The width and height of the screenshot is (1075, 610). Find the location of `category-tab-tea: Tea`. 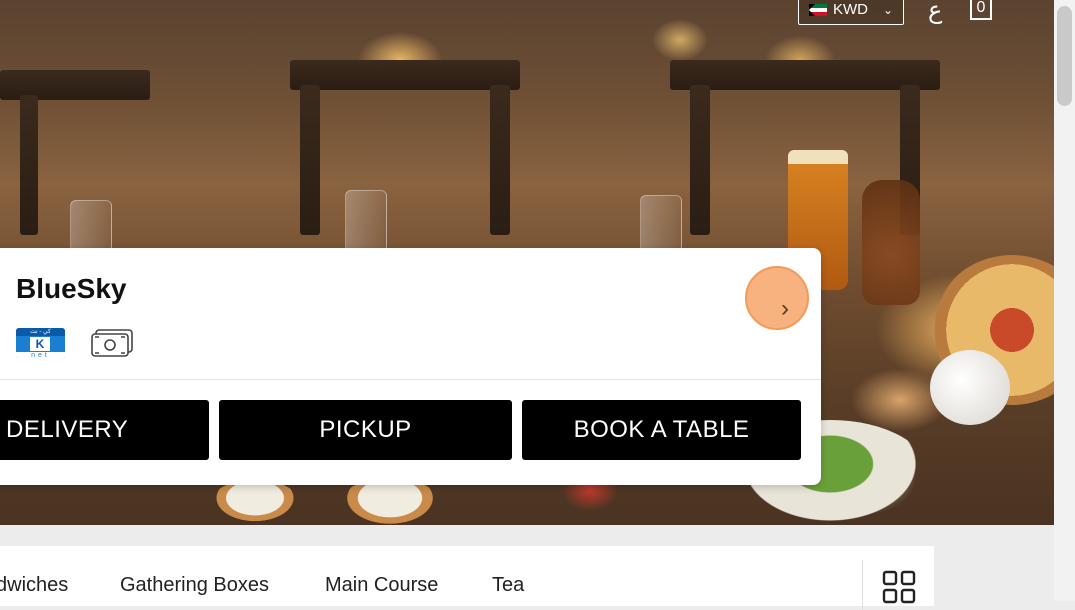

category-tab-tea: Tea is located at coordinates (508, 585).